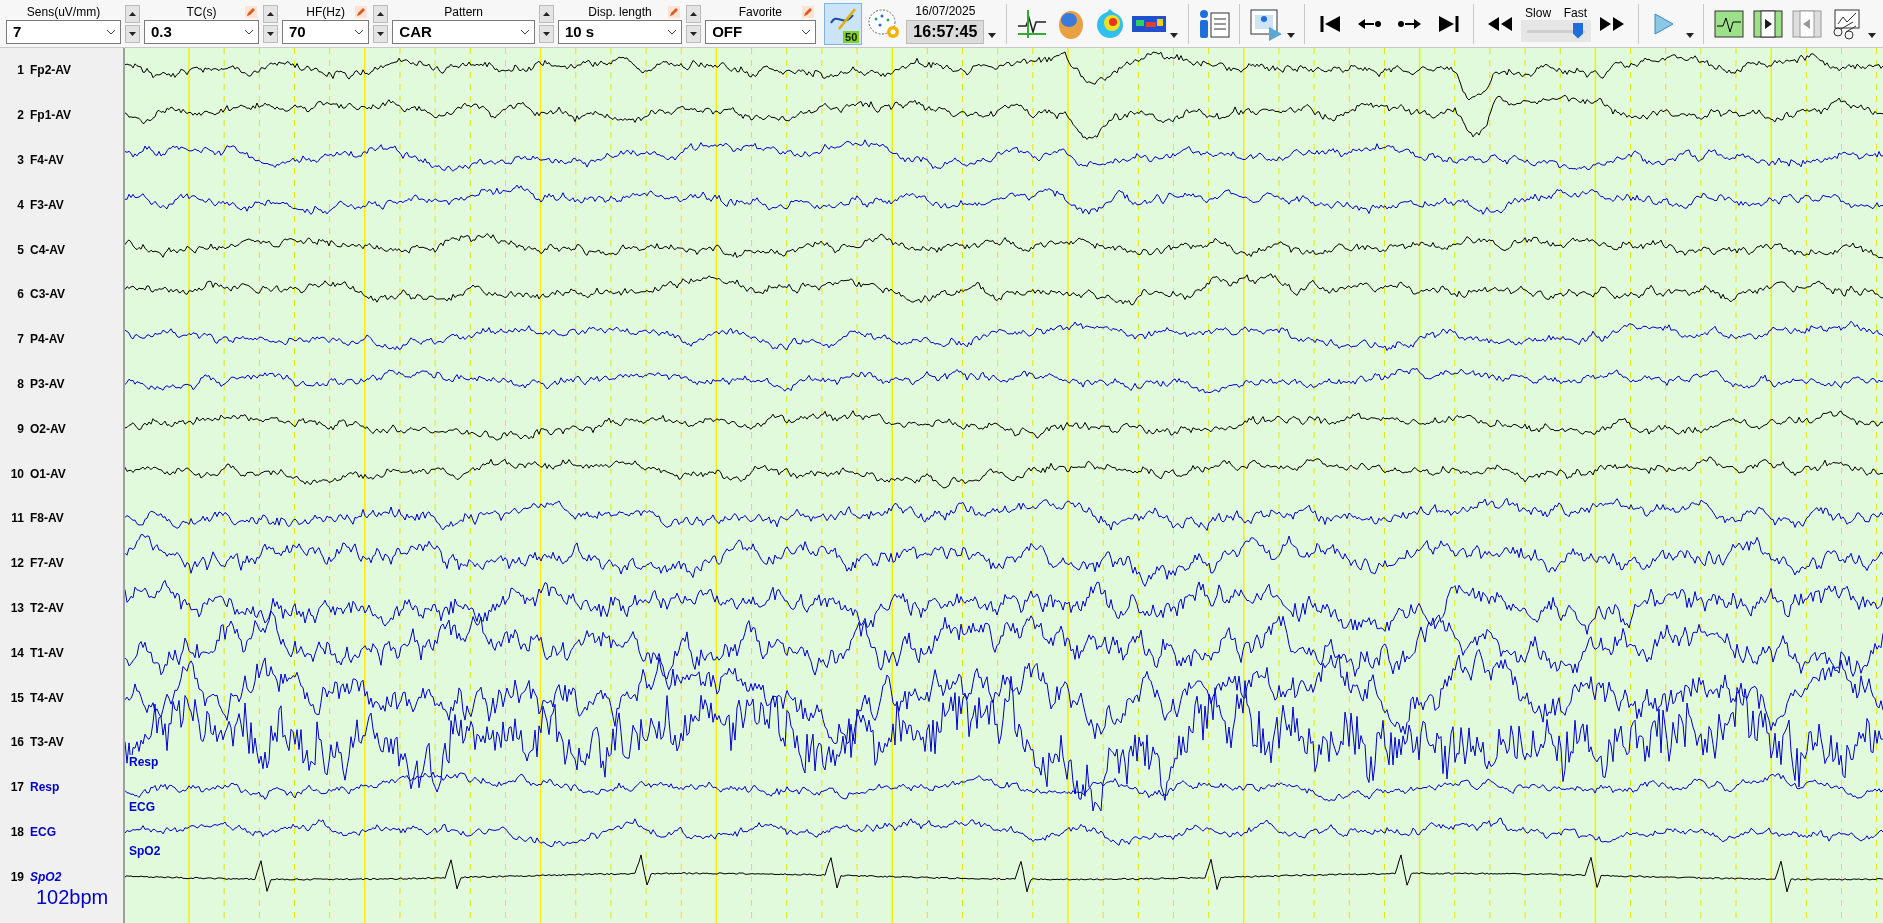  I want to click on time-display: 16:57:45, so click(945, 31).